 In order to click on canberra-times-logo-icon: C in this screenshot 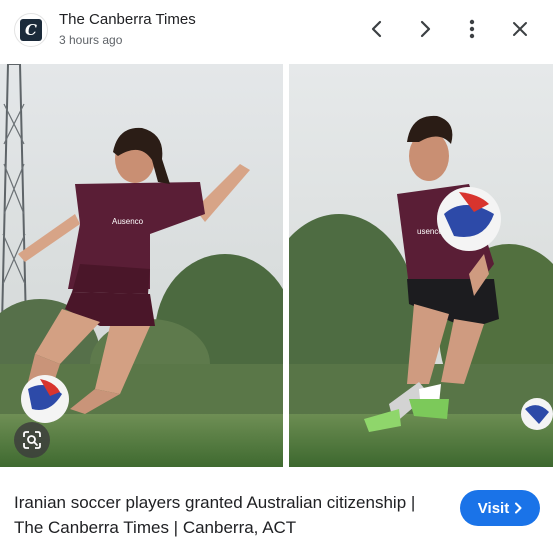, I will do `click(31, 30)`.